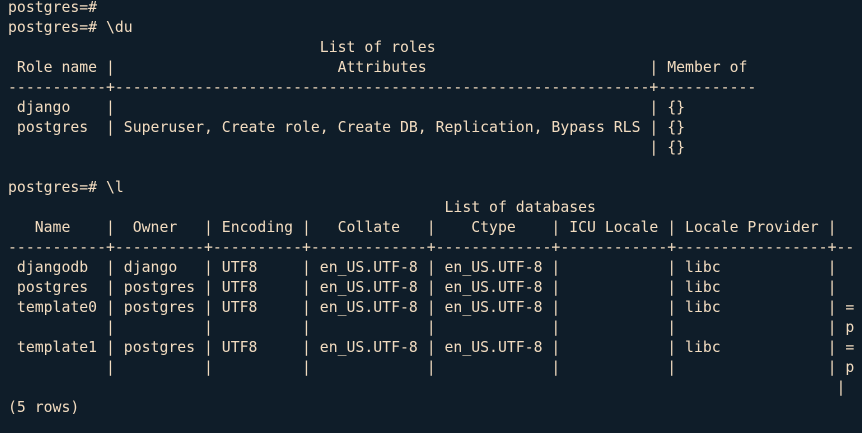  Describe the element at coordinates (347, 107) in the screenshot. I see `roles-table-row: django | | {}` at that location.